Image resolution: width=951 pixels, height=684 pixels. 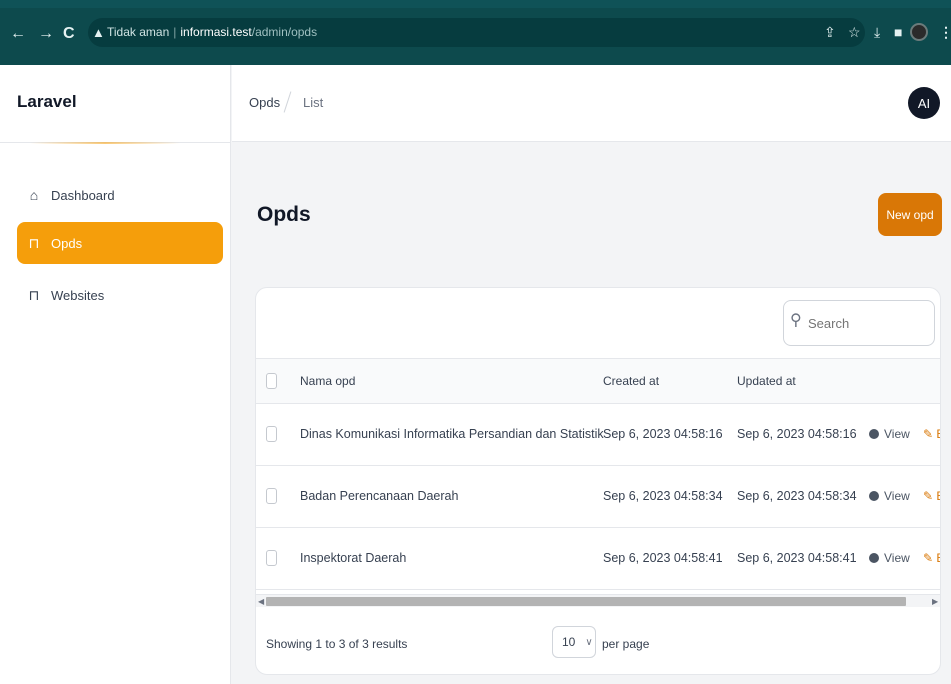 I want to click on breadcrumb-opds: Opds, so click(x=264, y=102).